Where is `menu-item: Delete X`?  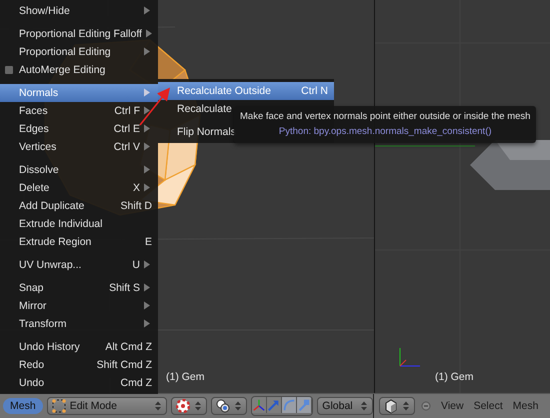
menu-item: Delete X is located at coordinates (79, 187).